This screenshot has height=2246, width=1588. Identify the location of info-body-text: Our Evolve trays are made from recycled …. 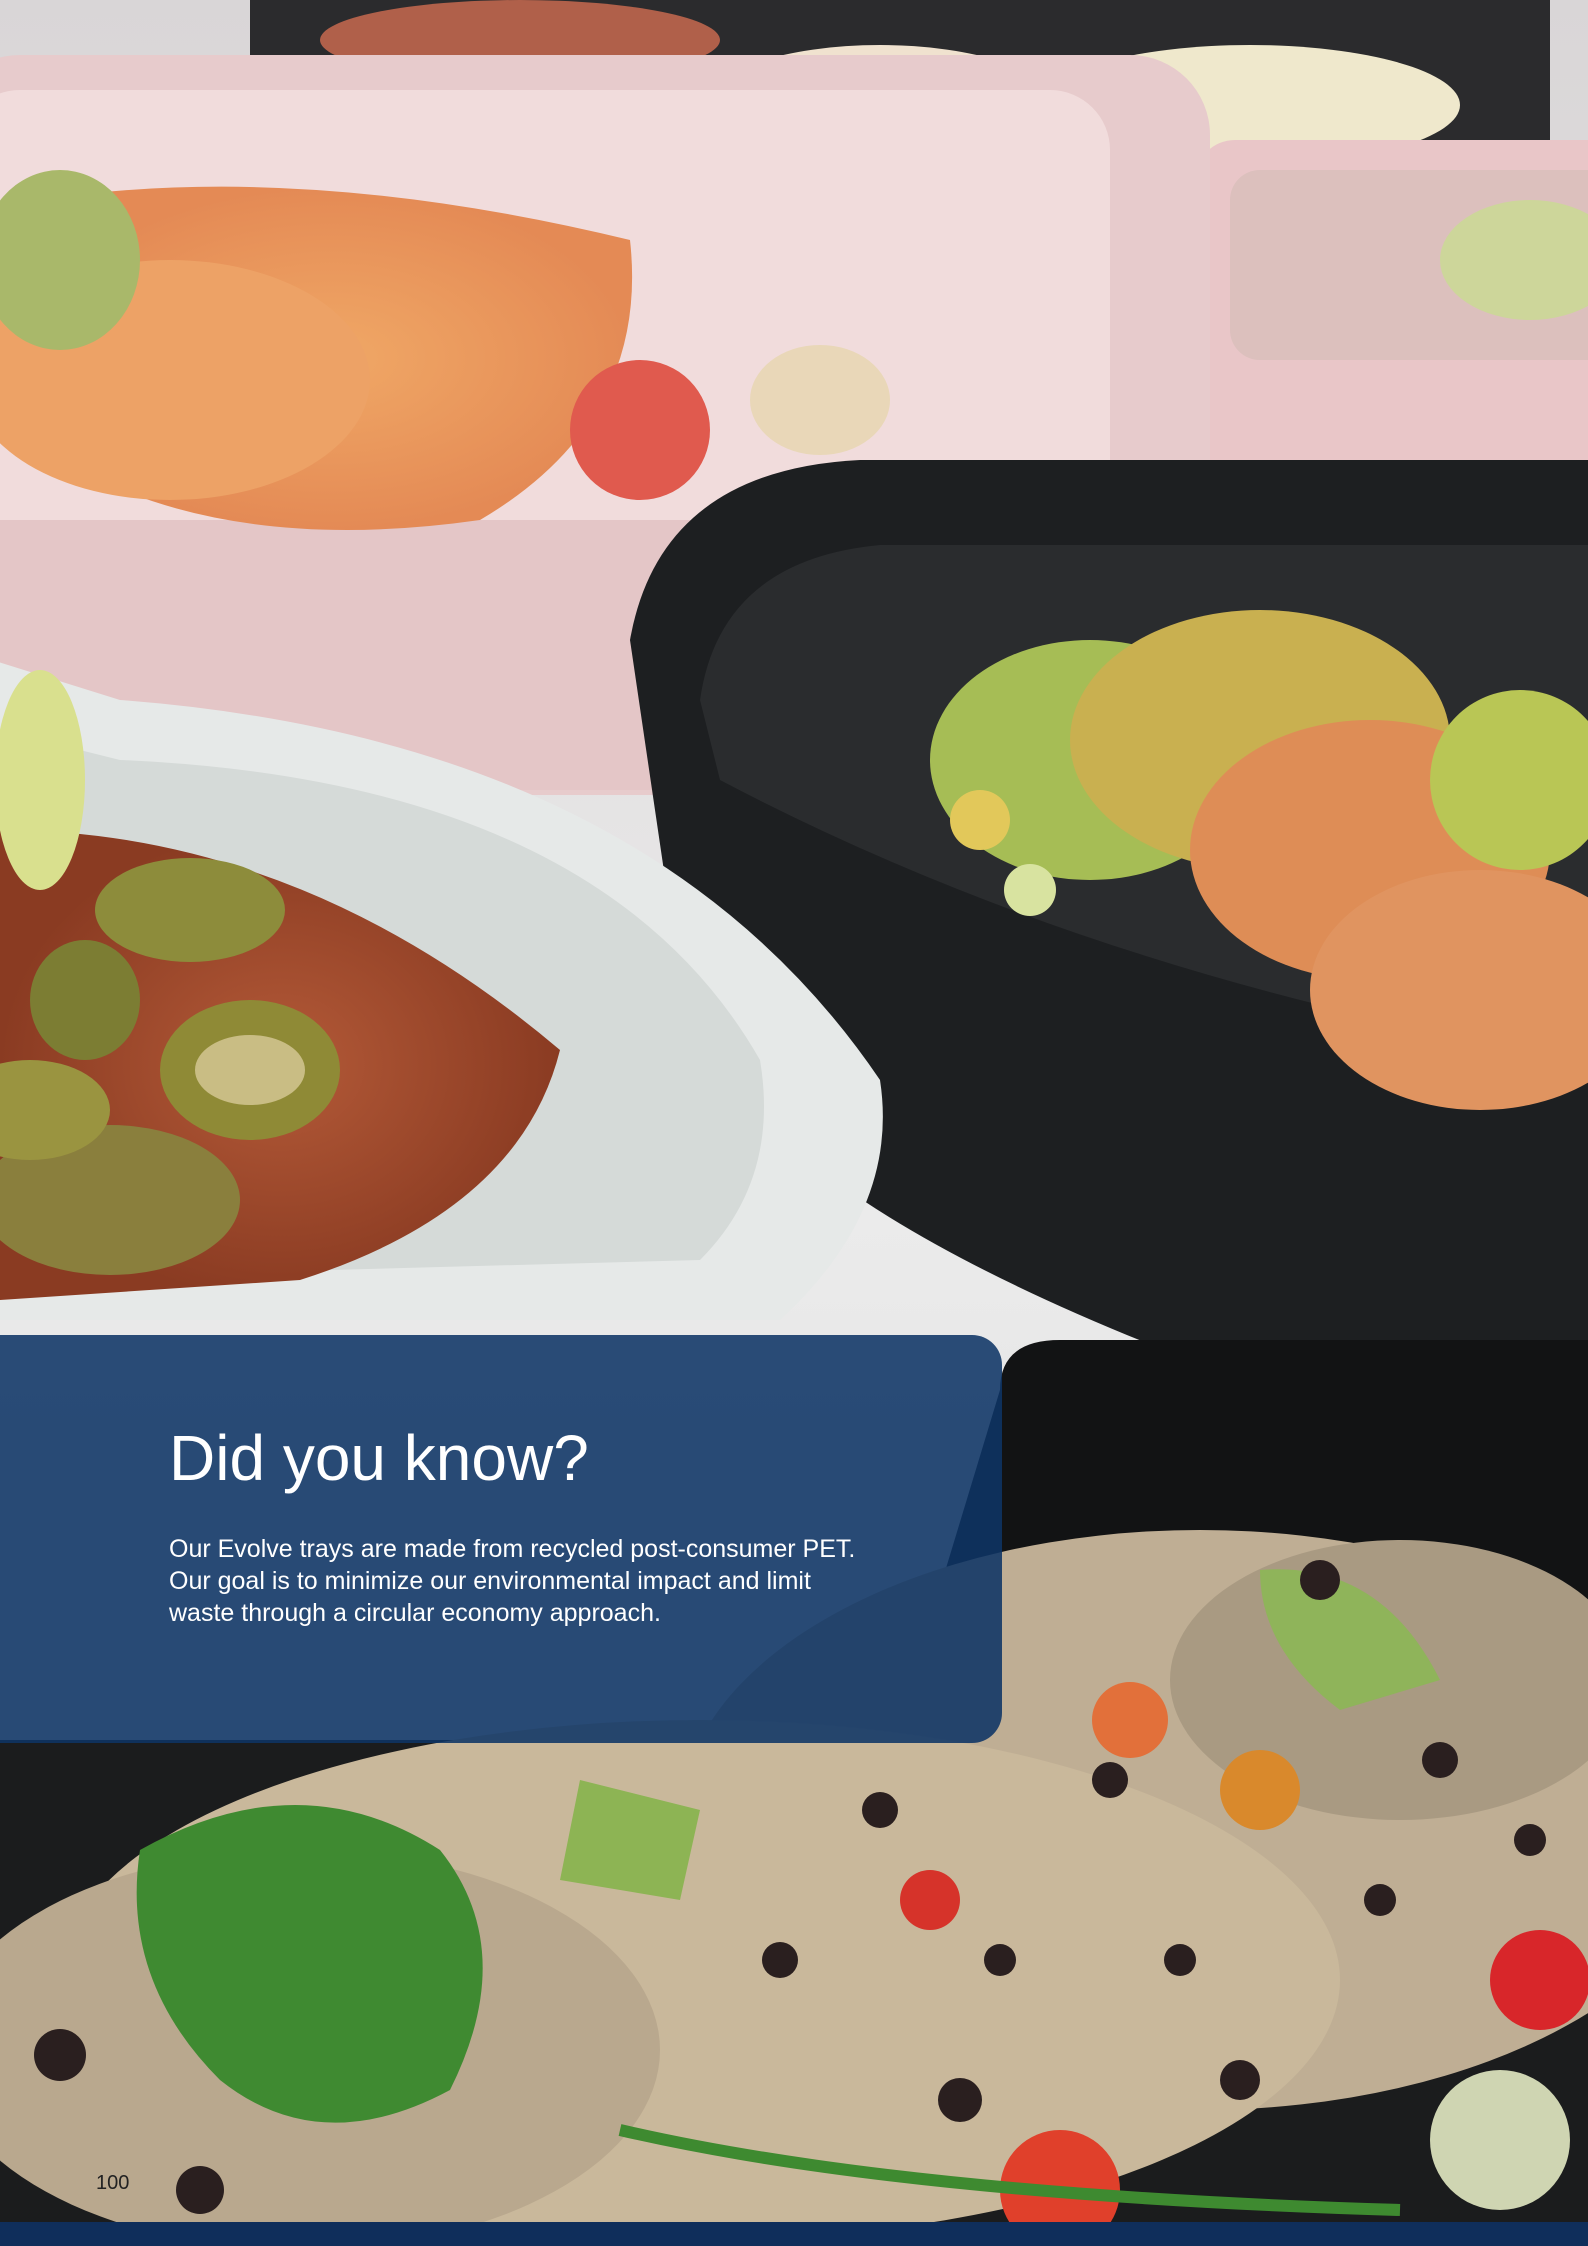
(512, 1581).